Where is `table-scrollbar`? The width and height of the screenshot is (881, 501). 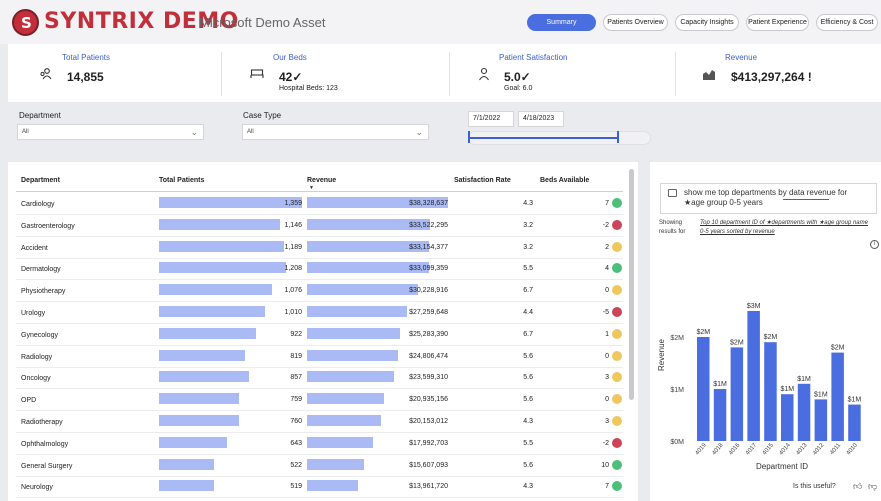 table-scrollbar is located at coordinates (631, 284).